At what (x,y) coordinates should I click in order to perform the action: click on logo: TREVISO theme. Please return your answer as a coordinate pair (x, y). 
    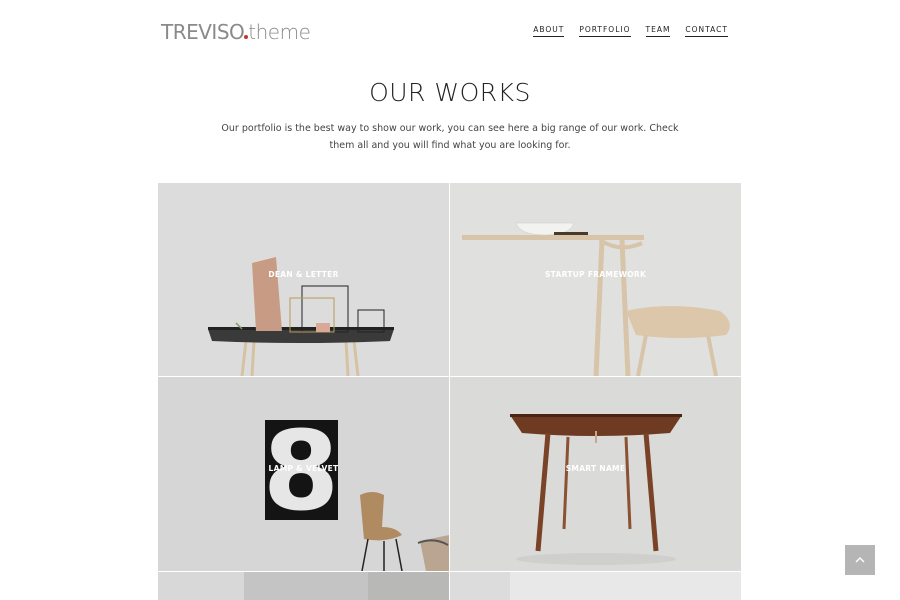
    Looking at the image, I should click on (236, 32).